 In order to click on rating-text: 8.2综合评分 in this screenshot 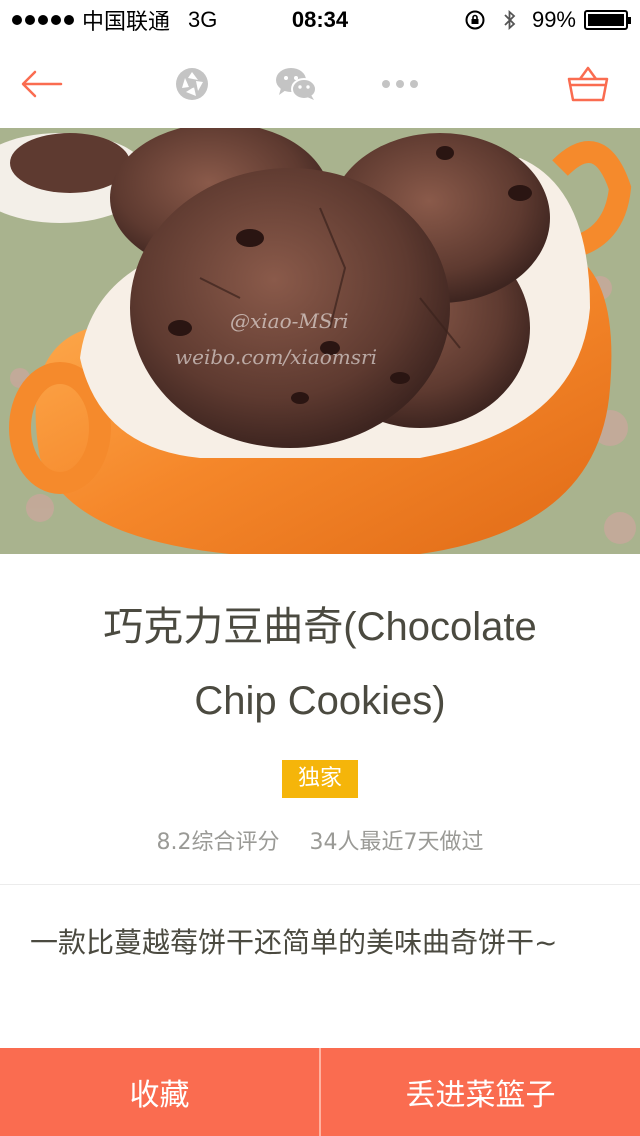, I will do `click(218, 842)`.